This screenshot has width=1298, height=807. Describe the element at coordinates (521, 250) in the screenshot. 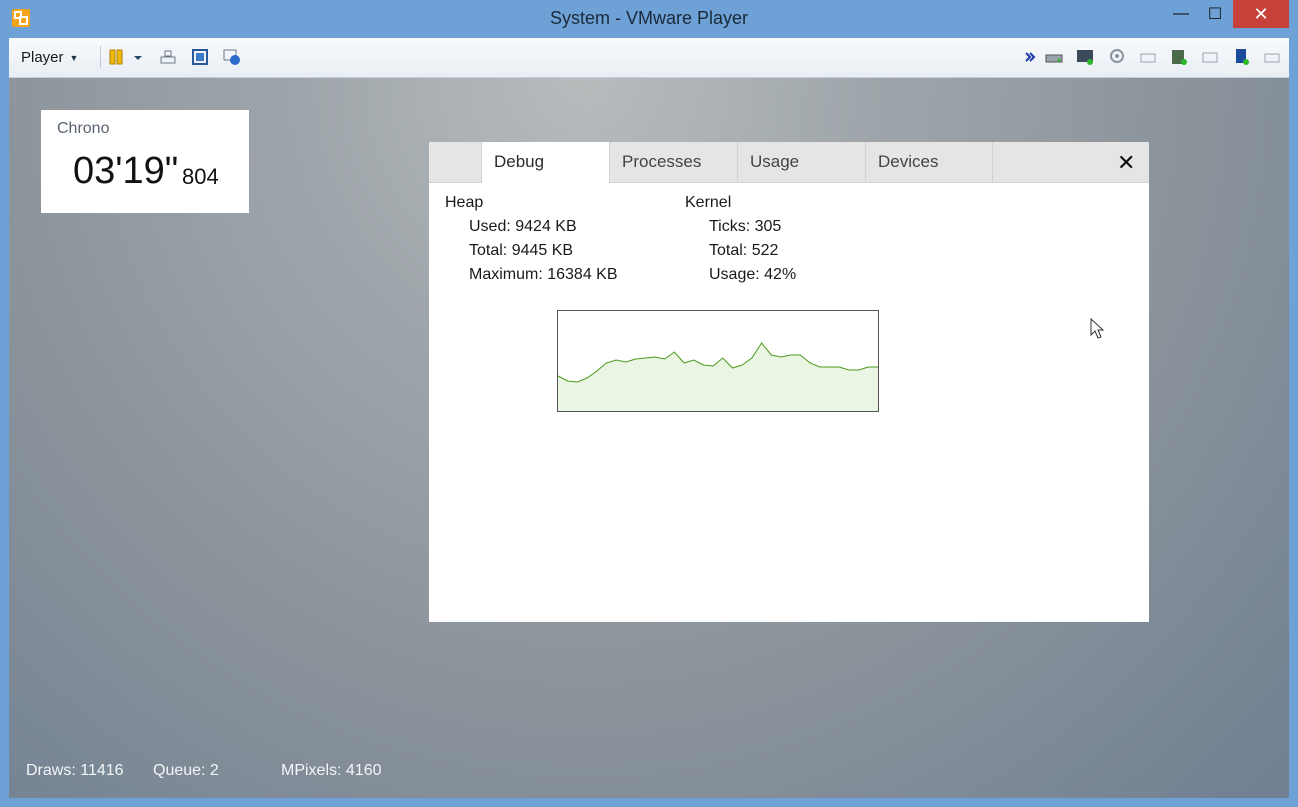

I see `heap-total: Total: 9445 KB` at that location.